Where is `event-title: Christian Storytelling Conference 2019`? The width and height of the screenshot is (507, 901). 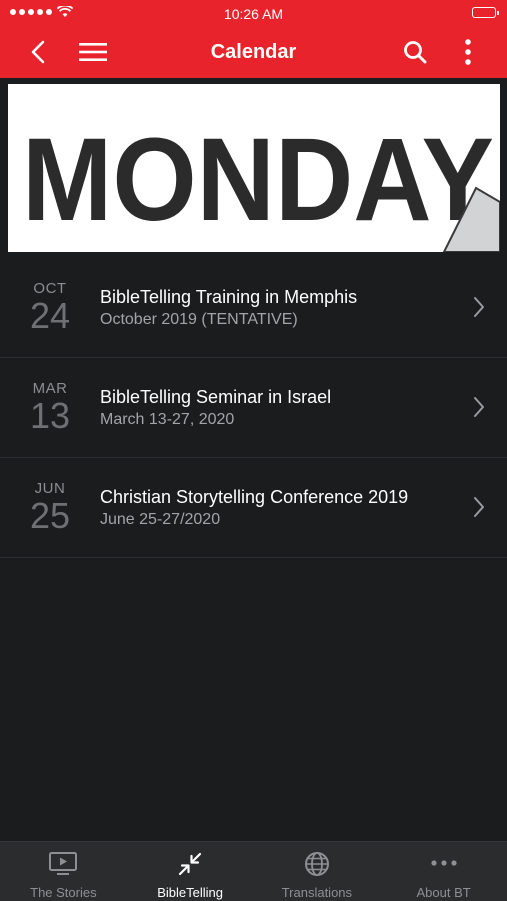 event-title: Christian Storytelling Conference 2019 is located at coordinates (254, 497).